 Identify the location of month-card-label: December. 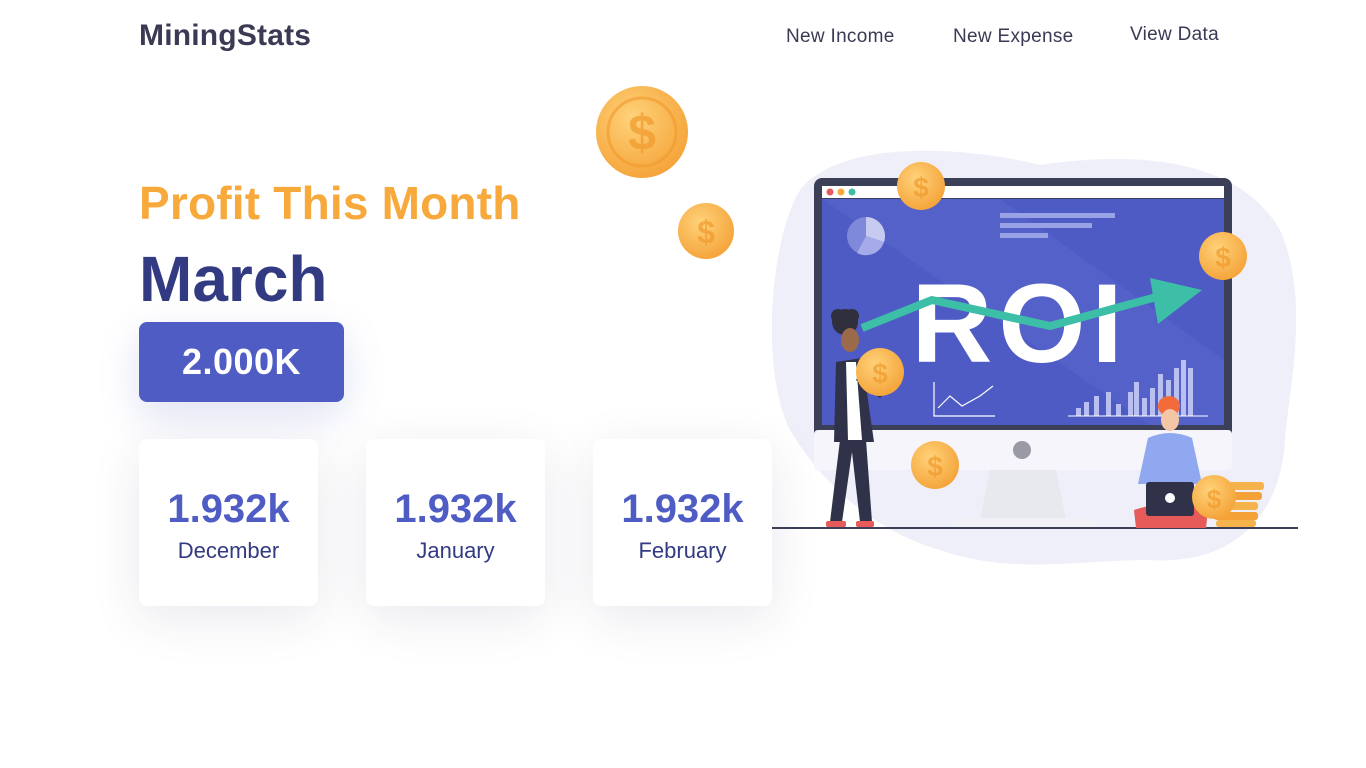
(228, 550).